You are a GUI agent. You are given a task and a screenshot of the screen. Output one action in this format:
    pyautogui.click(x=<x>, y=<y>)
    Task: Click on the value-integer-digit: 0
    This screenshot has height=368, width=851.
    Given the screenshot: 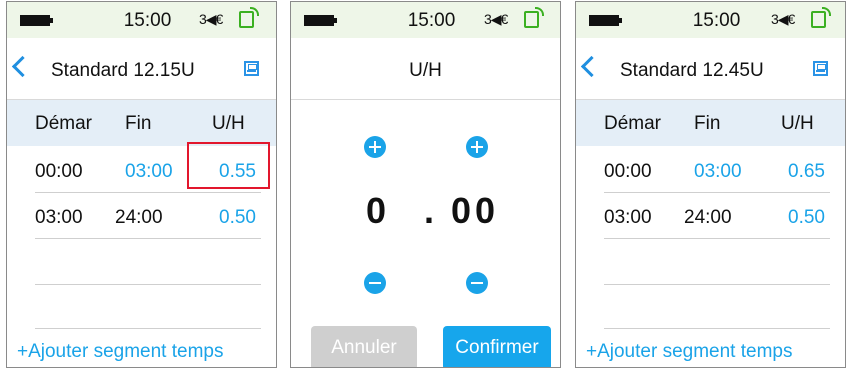 What is the action you would take?
    pyautogui.click(x=376, y=210)
    